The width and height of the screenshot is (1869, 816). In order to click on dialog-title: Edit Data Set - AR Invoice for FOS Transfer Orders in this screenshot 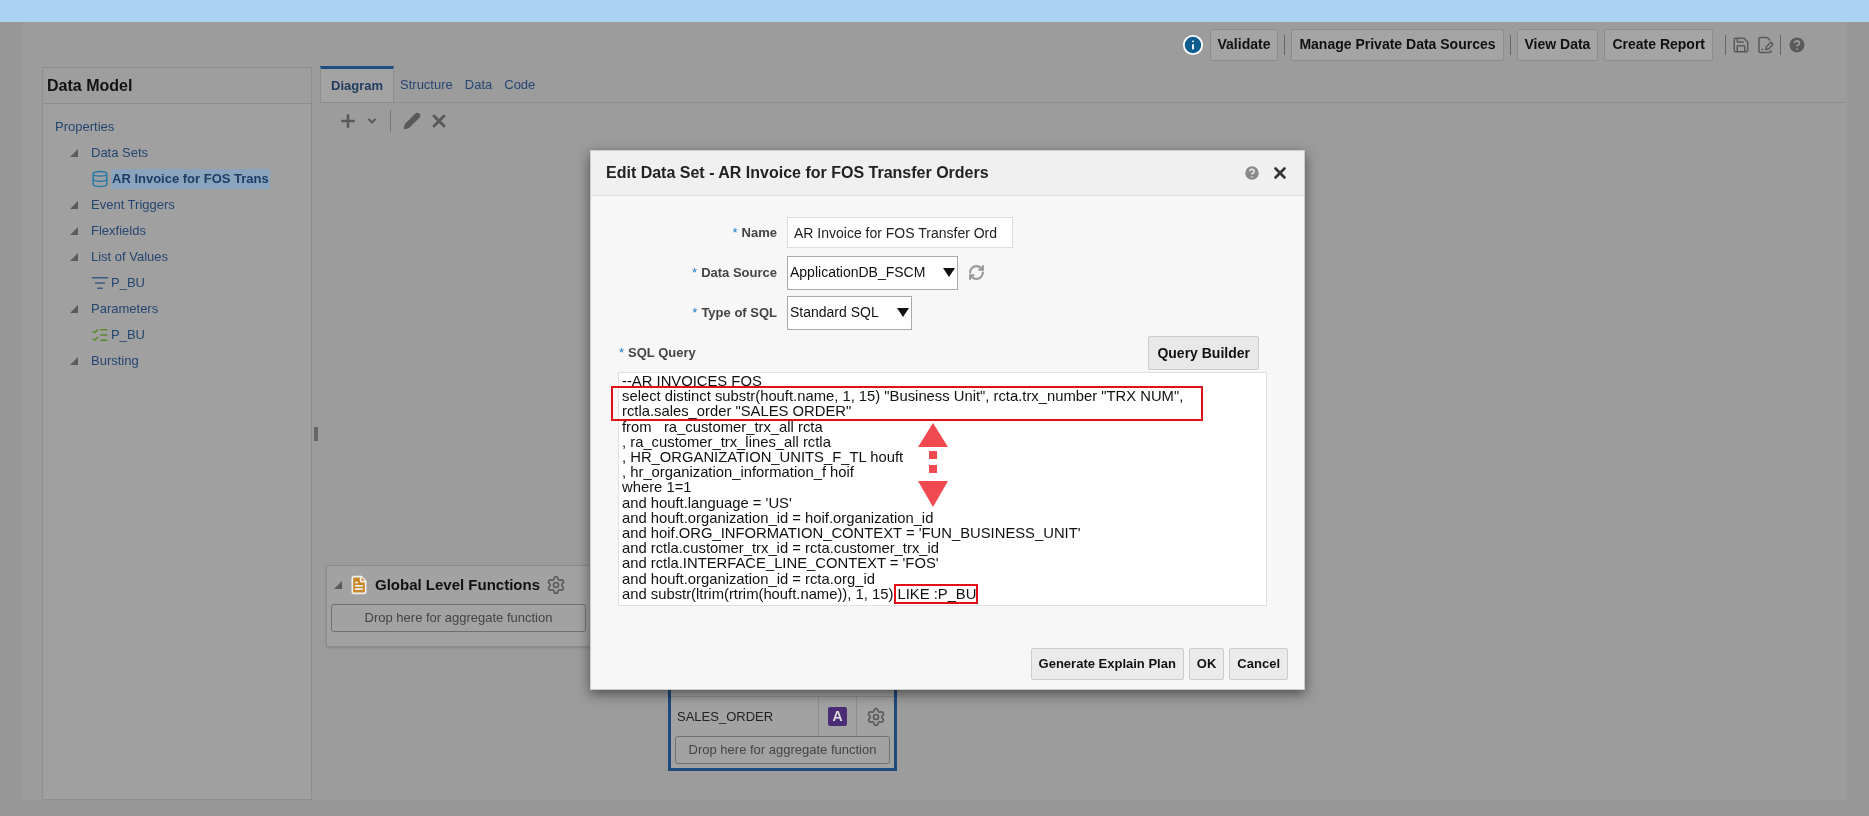, I will do `click(798, 173)`.